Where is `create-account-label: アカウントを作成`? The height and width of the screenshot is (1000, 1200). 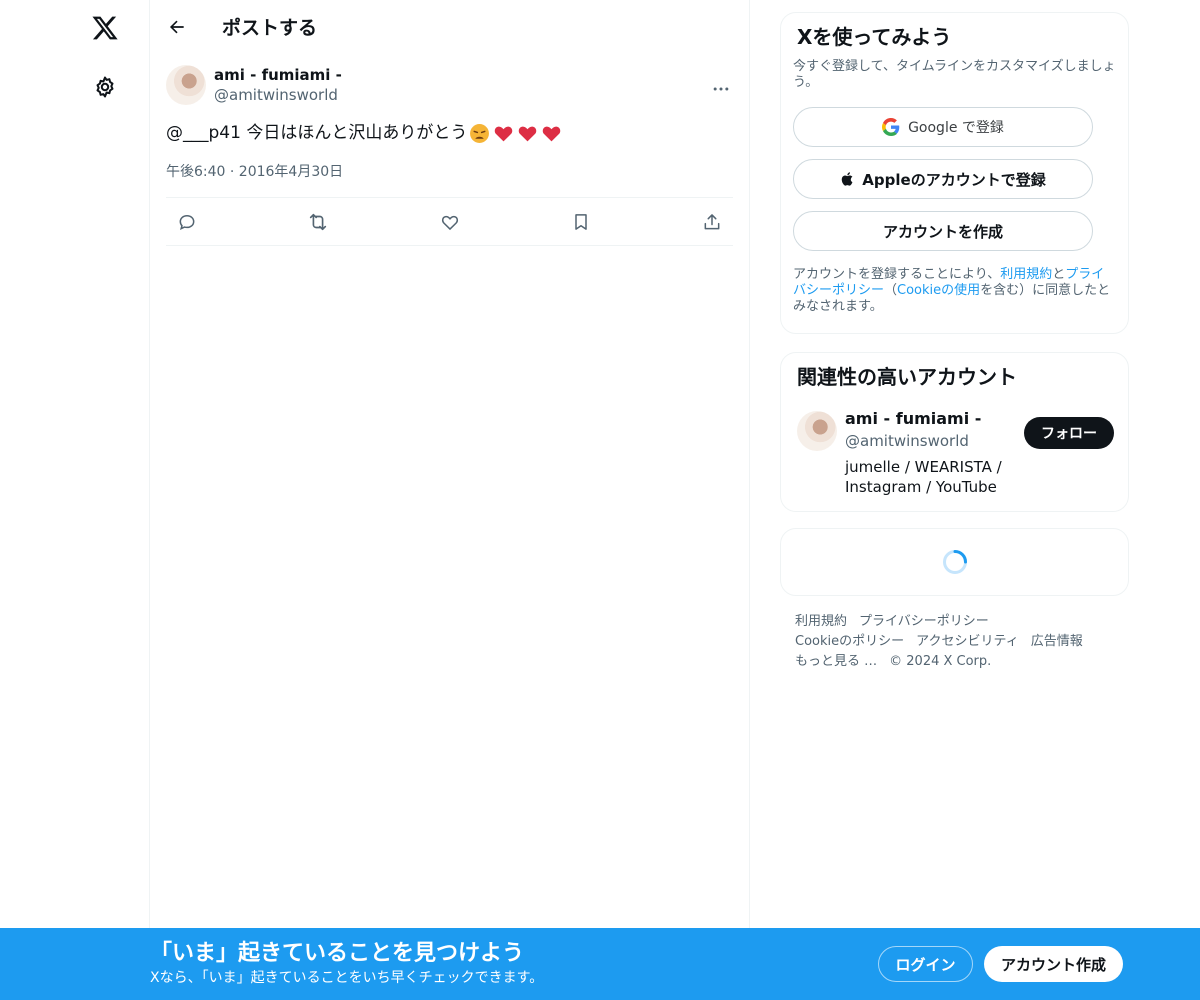 create-account-label: アカウントを作成 is located at coordinates (942, 231).